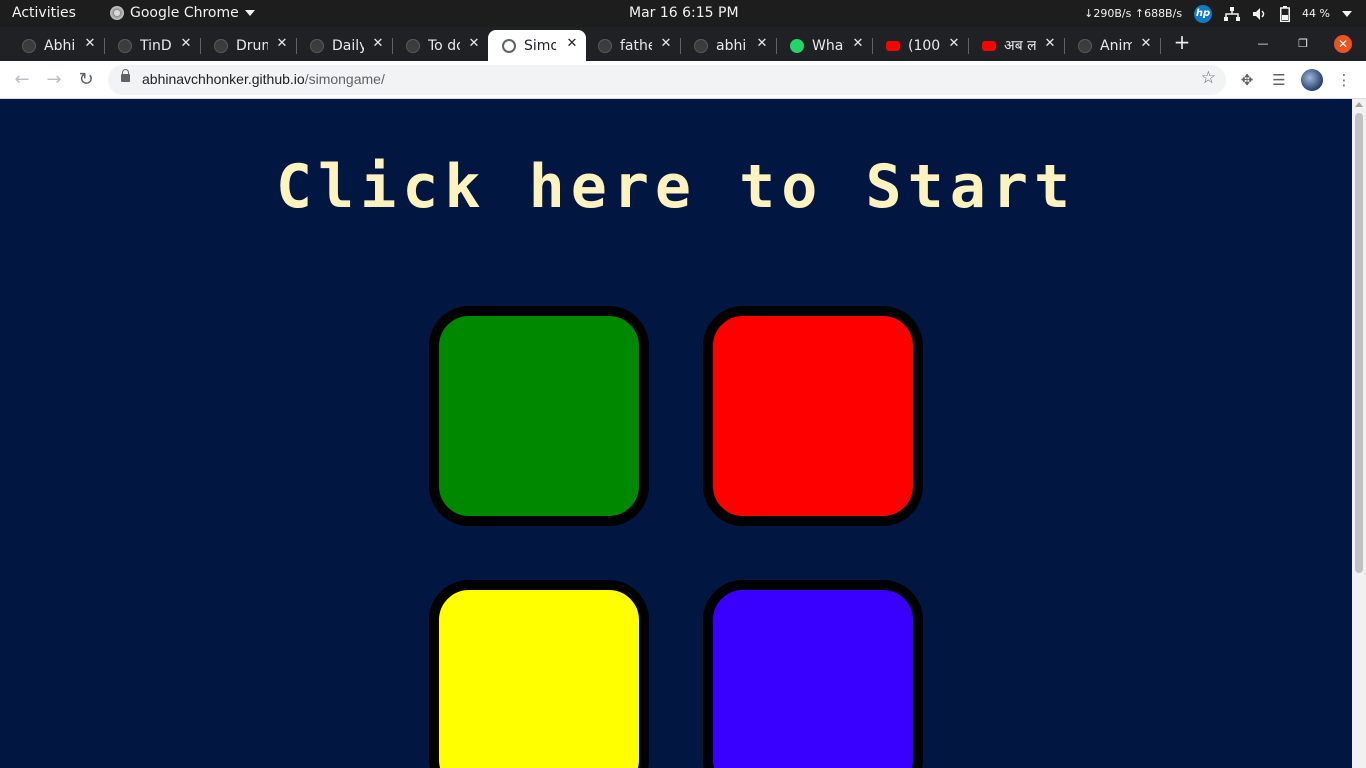  I want to click on blue-button, so click(813, 674).